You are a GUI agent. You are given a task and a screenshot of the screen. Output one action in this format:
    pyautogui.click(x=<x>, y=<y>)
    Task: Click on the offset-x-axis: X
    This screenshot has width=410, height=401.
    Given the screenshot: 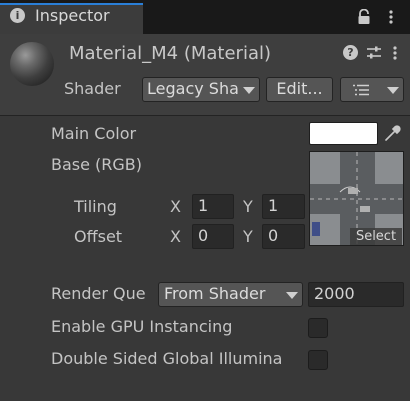 What is the action you would take?
    pyautogui.click(x=175, y=236)
    